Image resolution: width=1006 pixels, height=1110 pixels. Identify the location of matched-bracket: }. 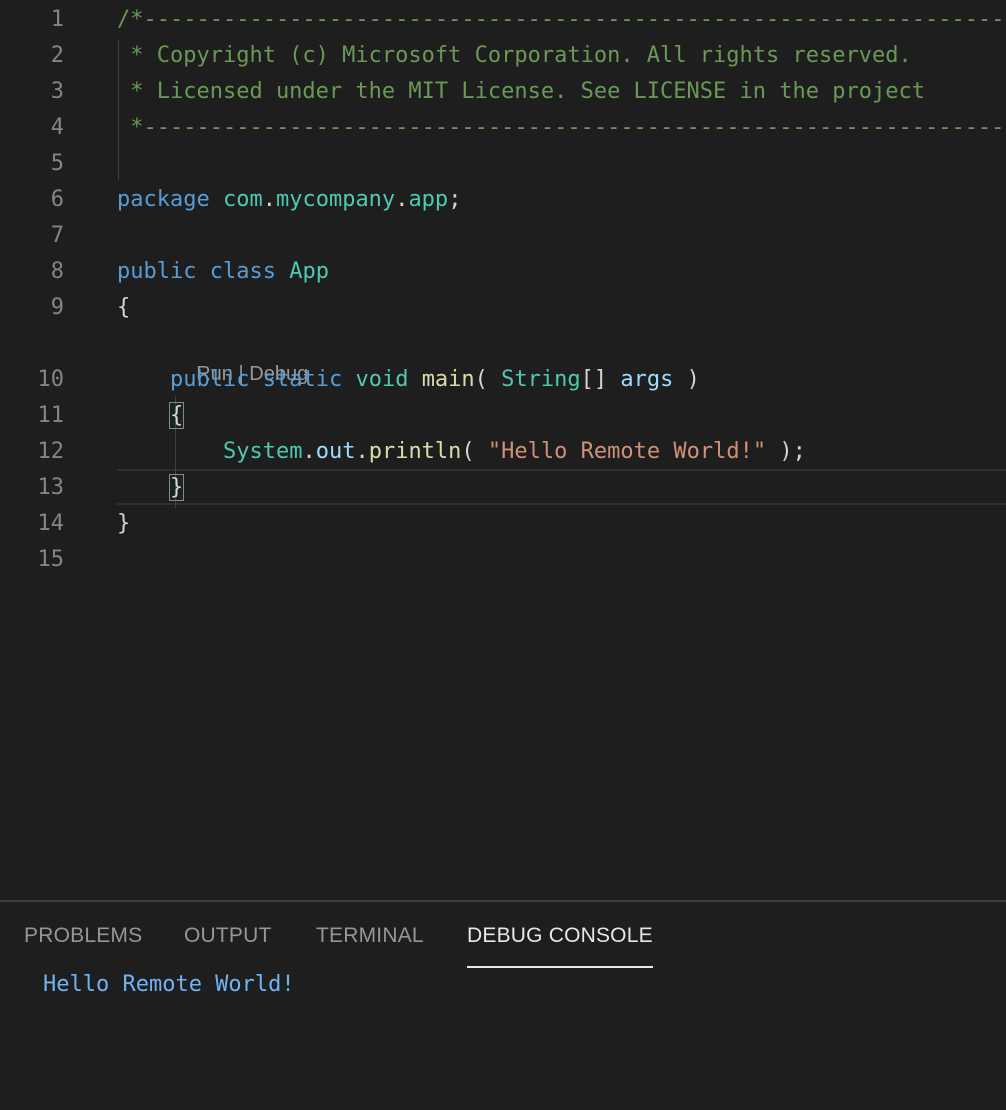
(176, 487).